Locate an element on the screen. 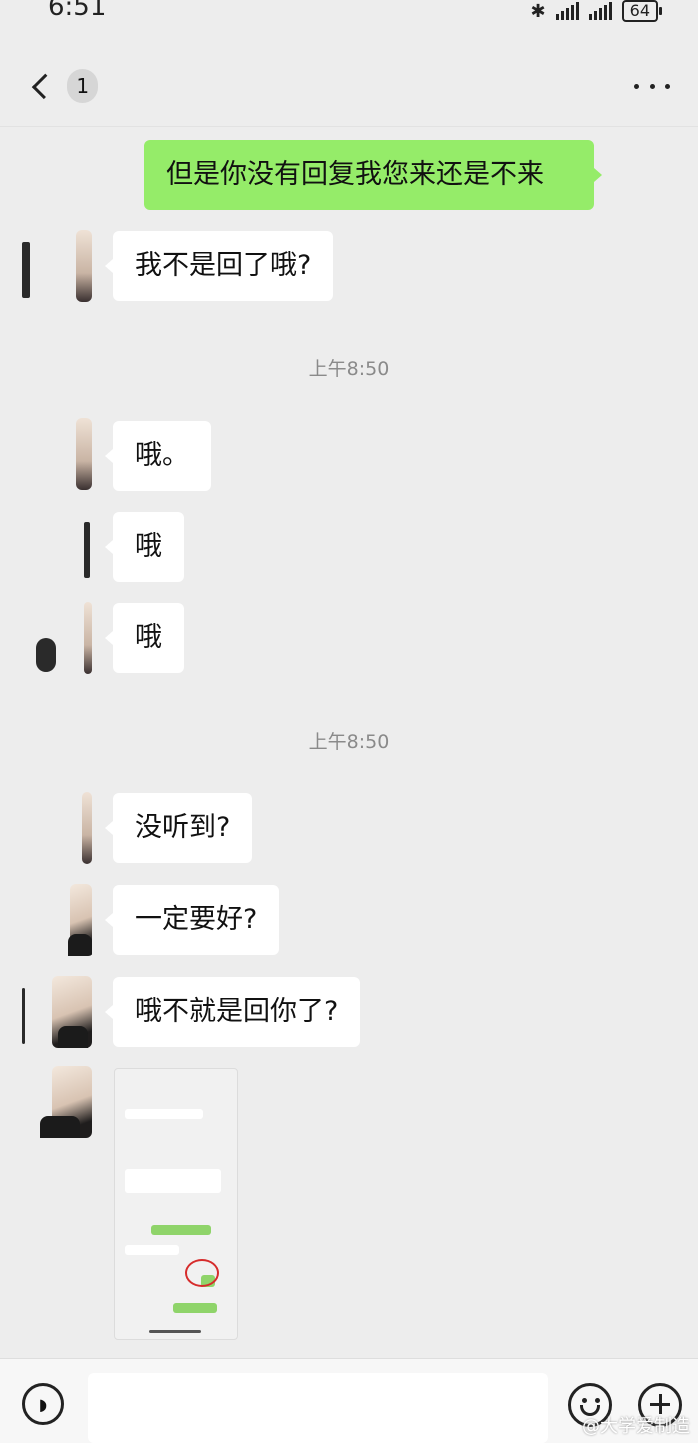 The image size is (698, 1443). header-divider is located at coordinates (349, 126).